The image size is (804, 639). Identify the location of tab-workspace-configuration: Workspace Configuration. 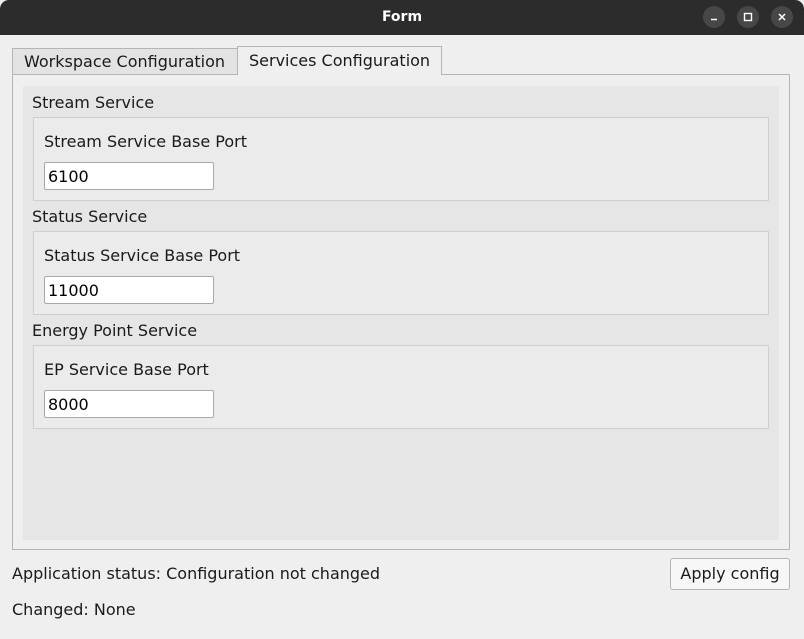
(125, 61).